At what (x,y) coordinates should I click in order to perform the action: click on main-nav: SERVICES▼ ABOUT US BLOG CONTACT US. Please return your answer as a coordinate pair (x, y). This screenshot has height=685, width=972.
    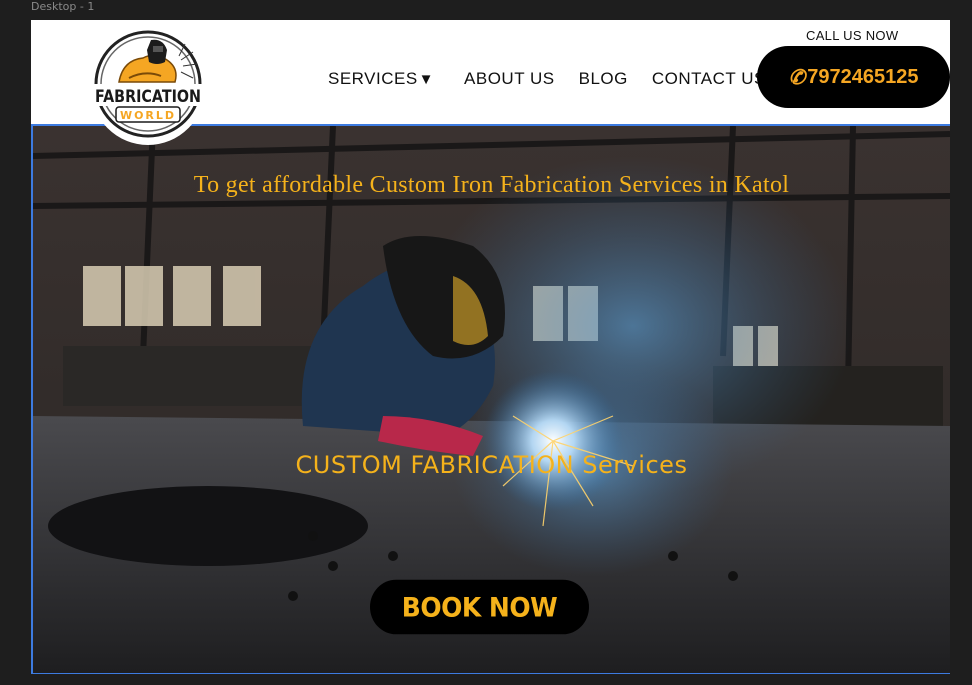
    Looking at the image, I should click on (559, 79).